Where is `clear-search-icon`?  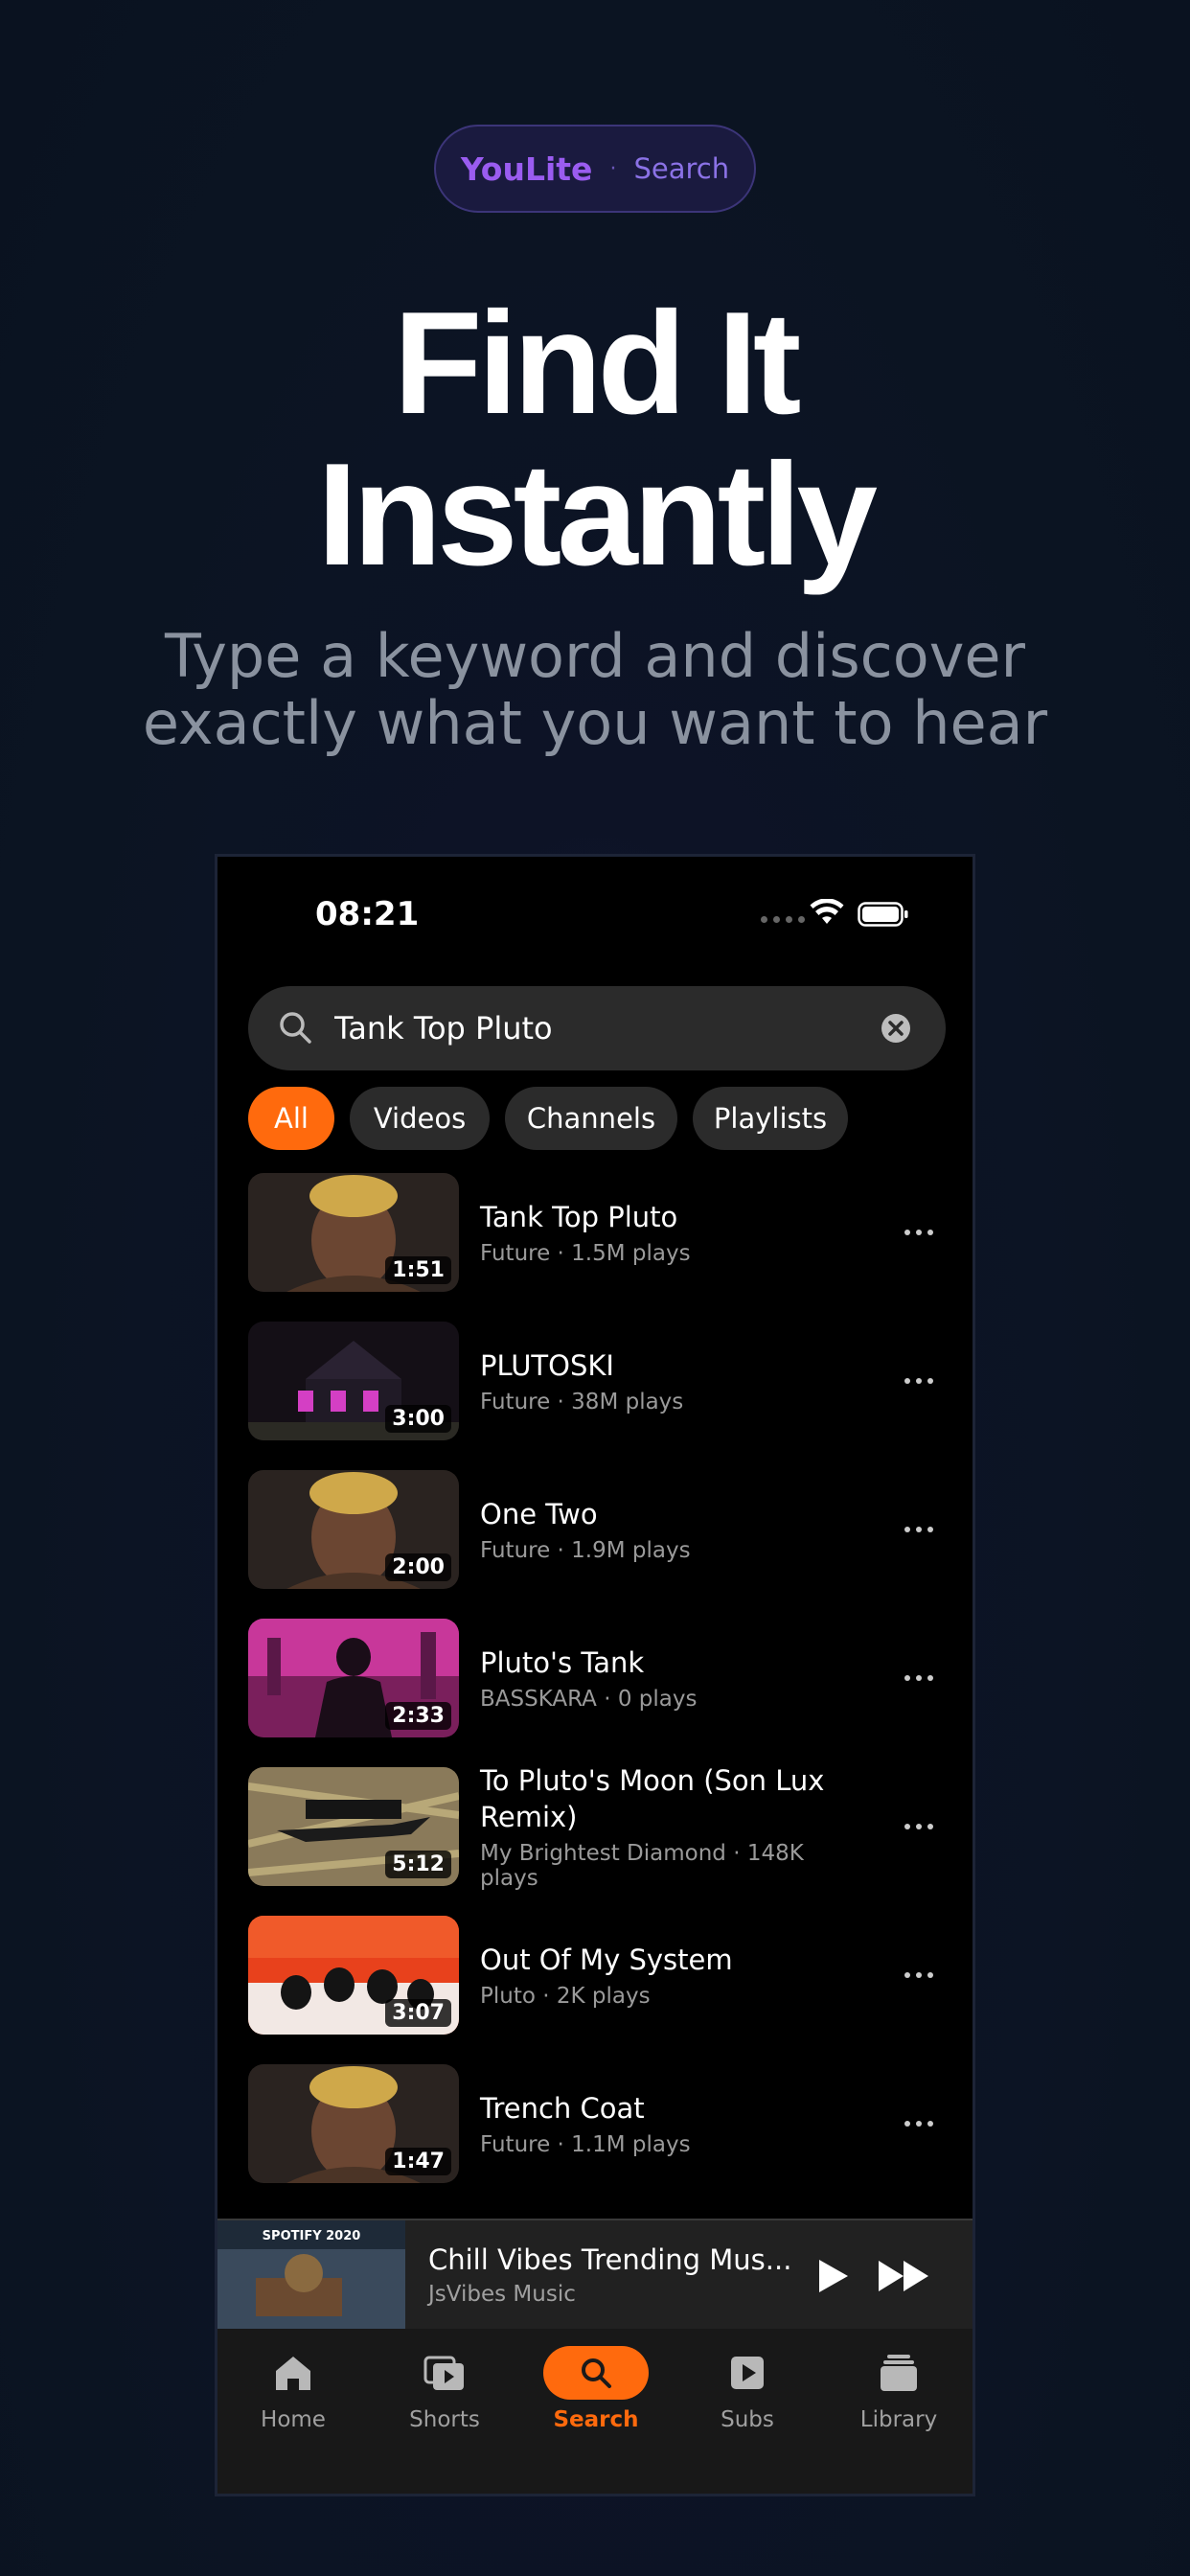
clear-search-icon is located at coordinates (896, 1028).